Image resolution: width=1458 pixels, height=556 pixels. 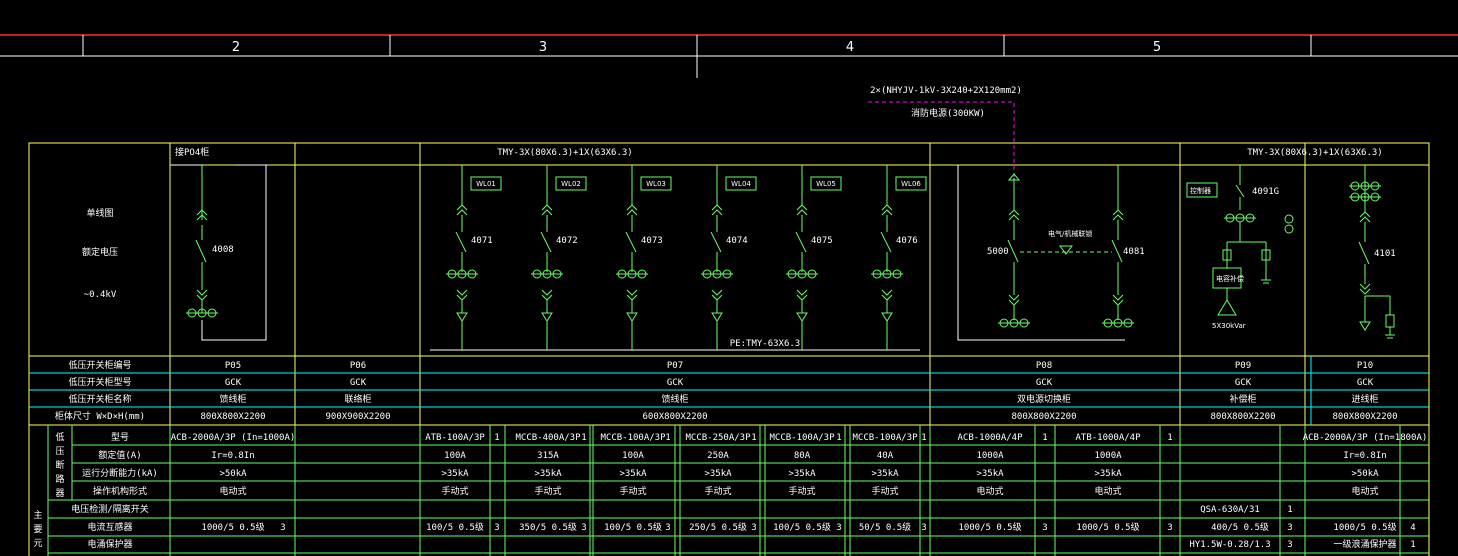 I want to click on header-cell-p10: P10, so click(x=1365, y=366).